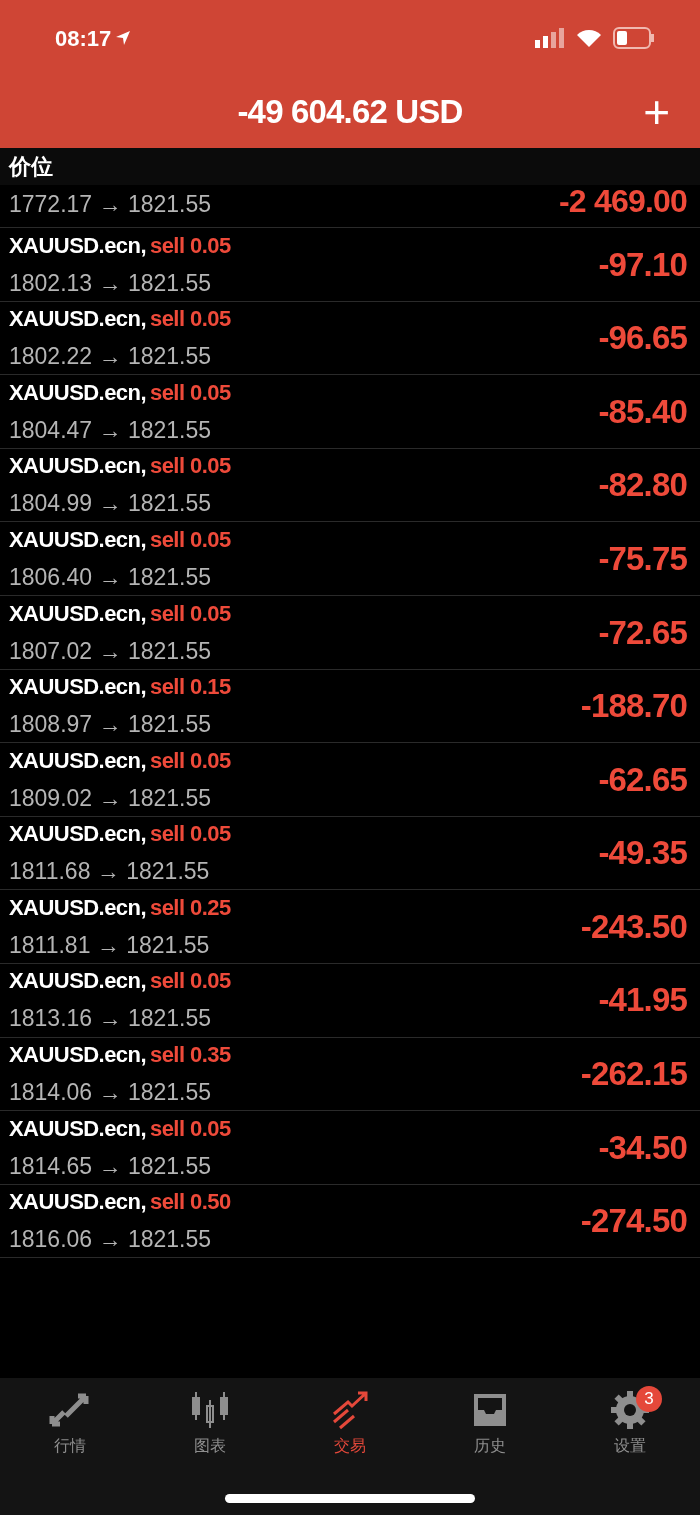 This screenshot has height=1515, width=700. Describe the element at coordinates (642, 485) in the screenshot. I see `profit-value: -82.80` at that location.